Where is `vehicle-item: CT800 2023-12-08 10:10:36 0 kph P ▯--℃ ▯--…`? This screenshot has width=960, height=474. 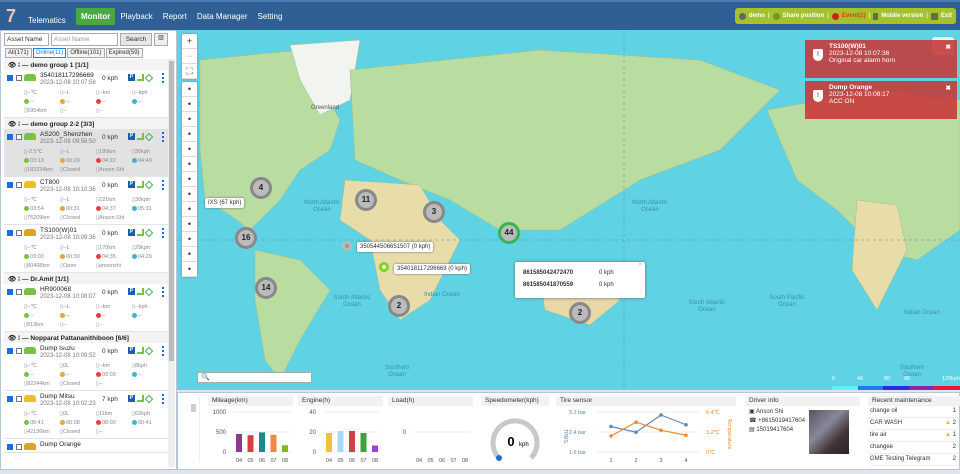 vehicle-item: CT800 2023-12-08 10:10:36 0 kph P ▯--℃ ▯--… is located at coordinates (86, 201).